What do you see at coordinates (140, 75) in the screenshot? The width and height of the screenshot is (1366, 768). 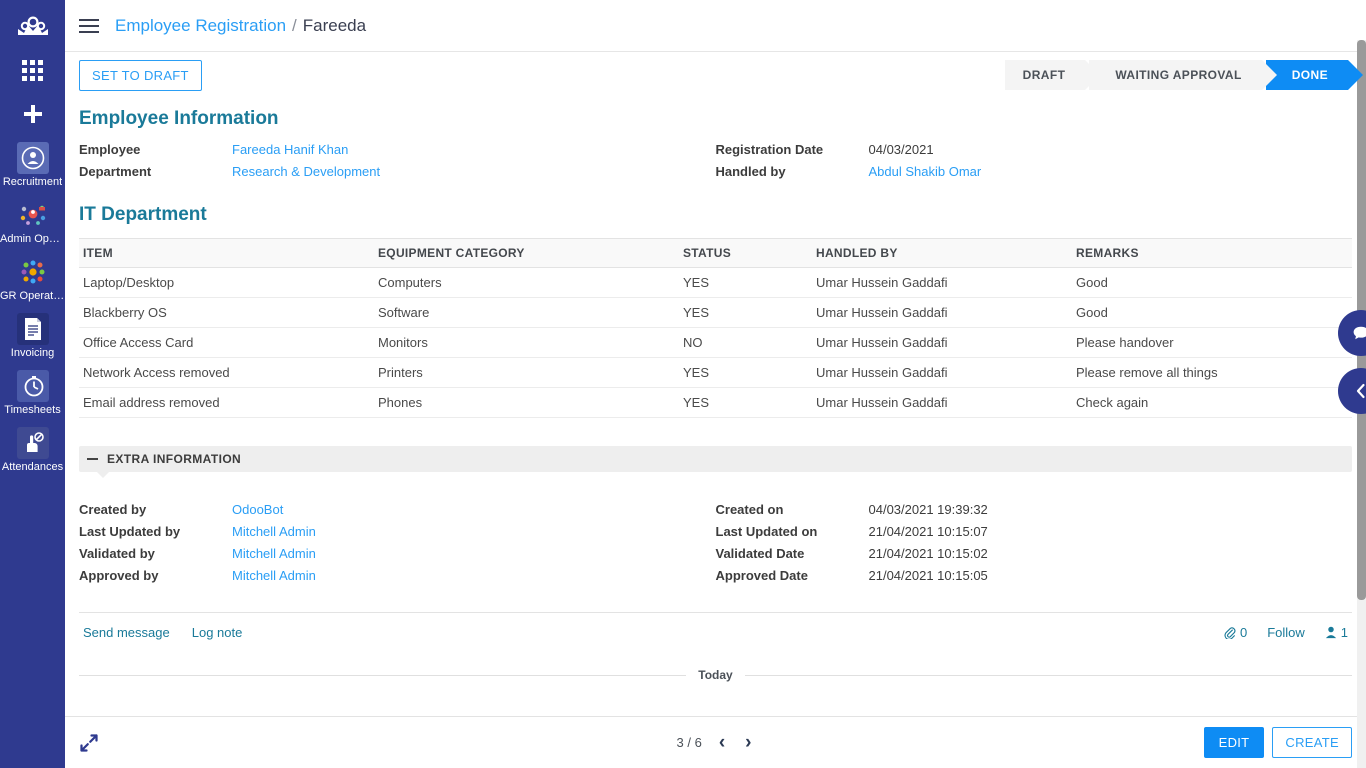 I see `set-to-draft-button: SET TO DRAFT` at bounding box center [140, 75].